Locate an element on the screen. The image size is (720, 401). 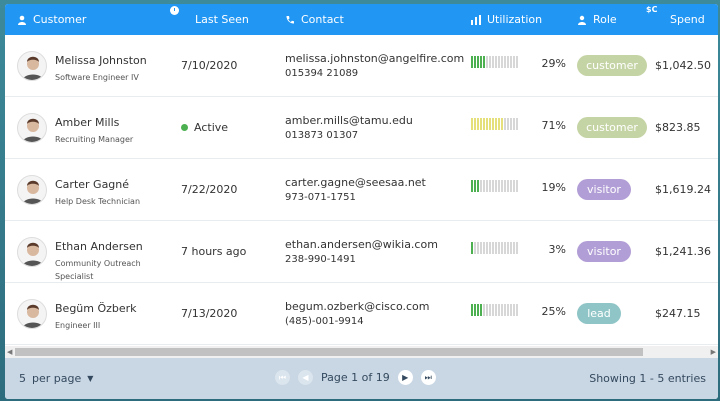
last-seen: 7/10/2020 is located at coordinates (209, 65).